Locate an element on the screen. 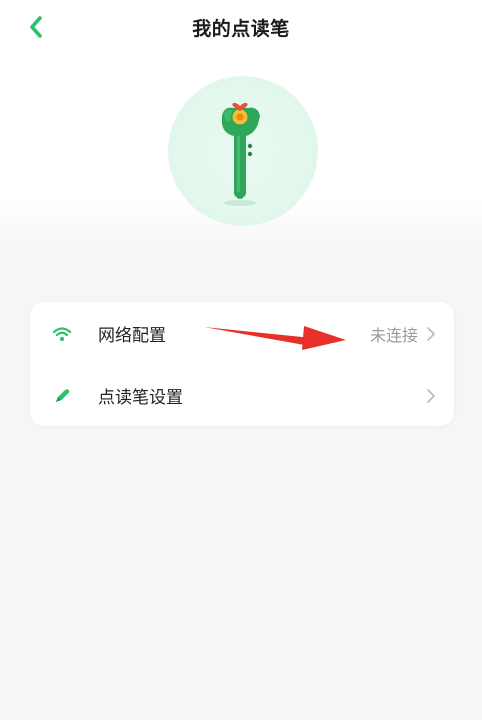  nav-bar: 我的点读笔 is located at coordinates (241, 28).